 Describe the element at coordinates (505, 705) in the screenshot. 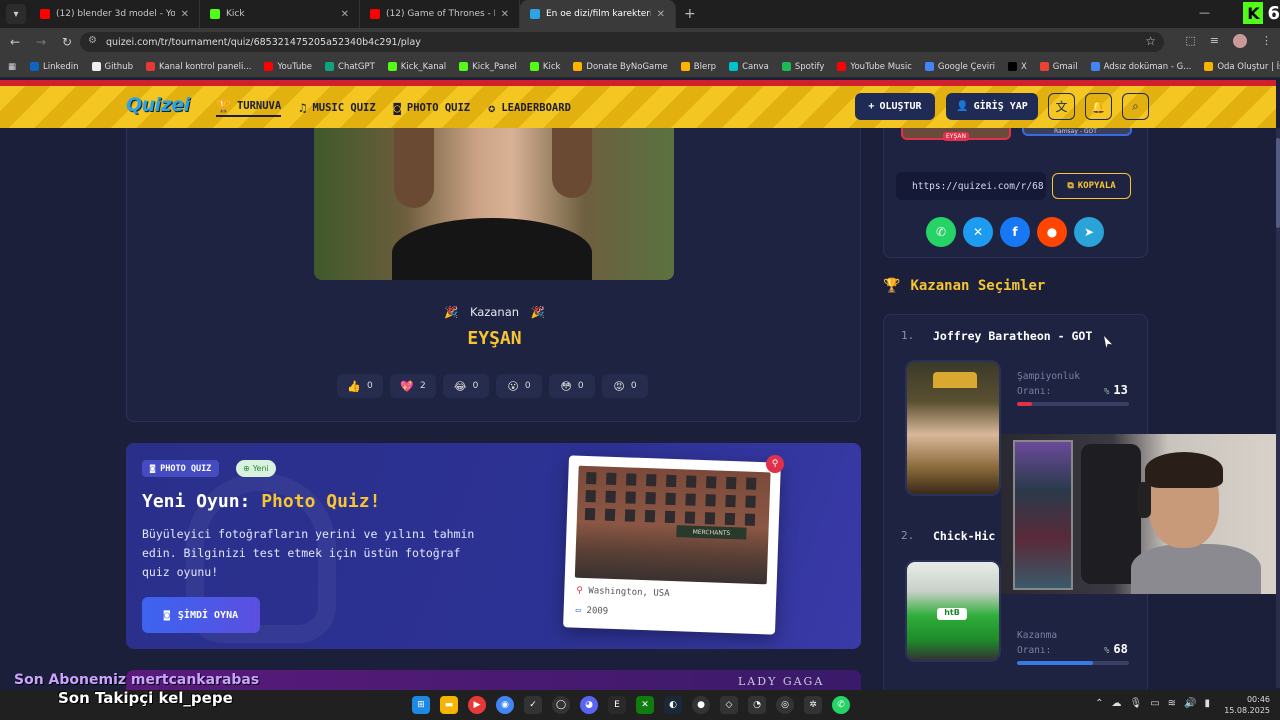

I see `chrome-icon: ◉` at that location.